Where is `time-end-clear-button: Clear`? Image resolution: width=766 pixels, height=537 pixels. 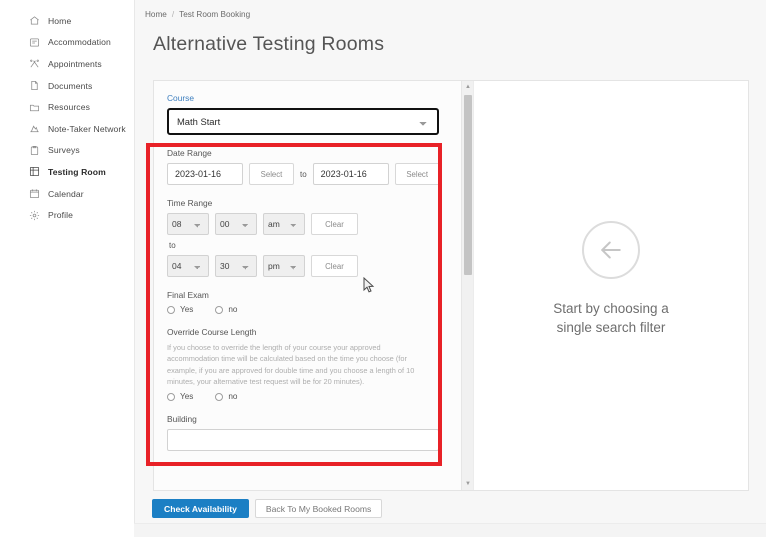
time-end-clear-button: Clear is located at coordinates (334, 266).